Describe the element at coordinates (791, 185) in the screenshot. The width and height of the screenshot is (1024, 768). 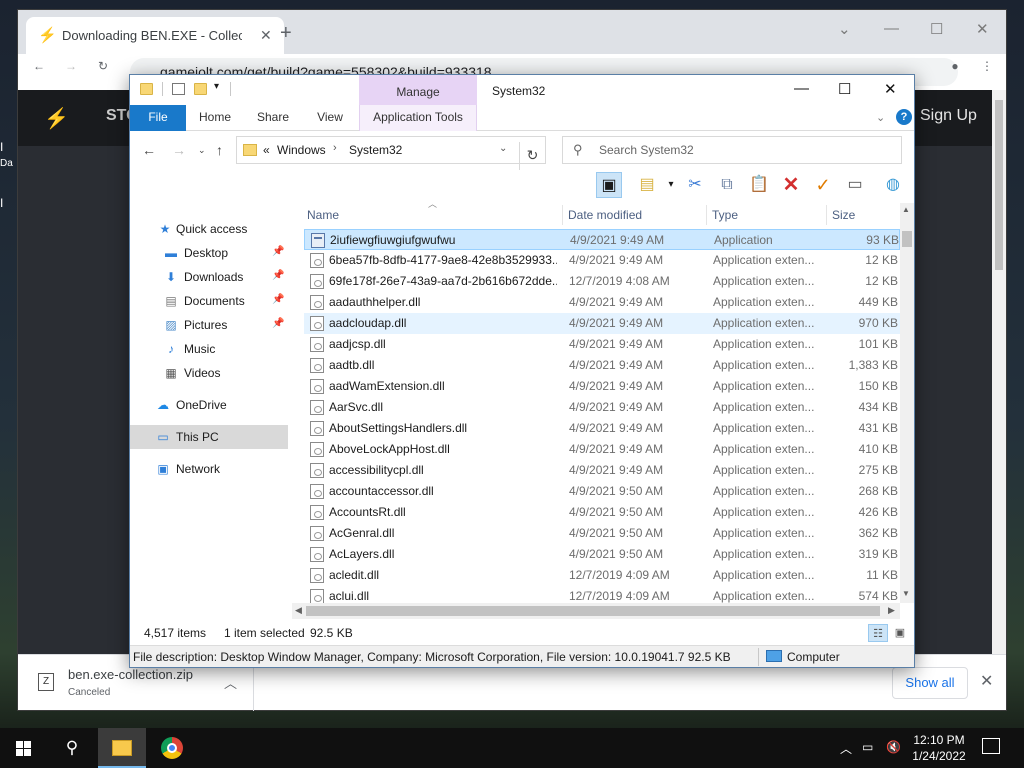
I see `delete-icon: ✕` at that location.